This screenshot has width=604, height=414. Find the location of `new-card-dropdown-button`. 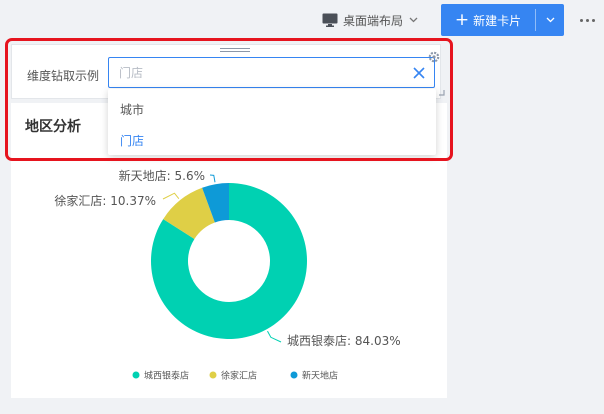

new-card-dropdown-button is located at coordinates (550, 20).